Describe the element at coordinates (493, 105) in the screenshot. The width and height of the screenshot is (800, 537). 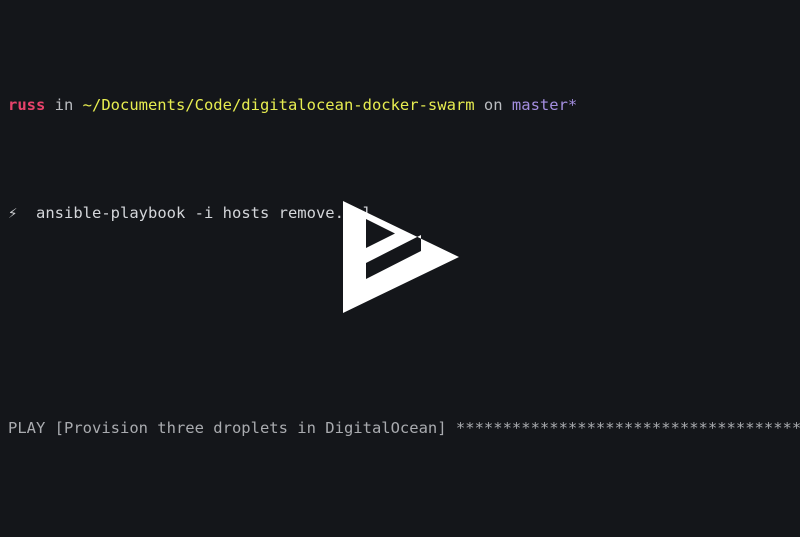
I see `prompt-on-word: on` at that location.